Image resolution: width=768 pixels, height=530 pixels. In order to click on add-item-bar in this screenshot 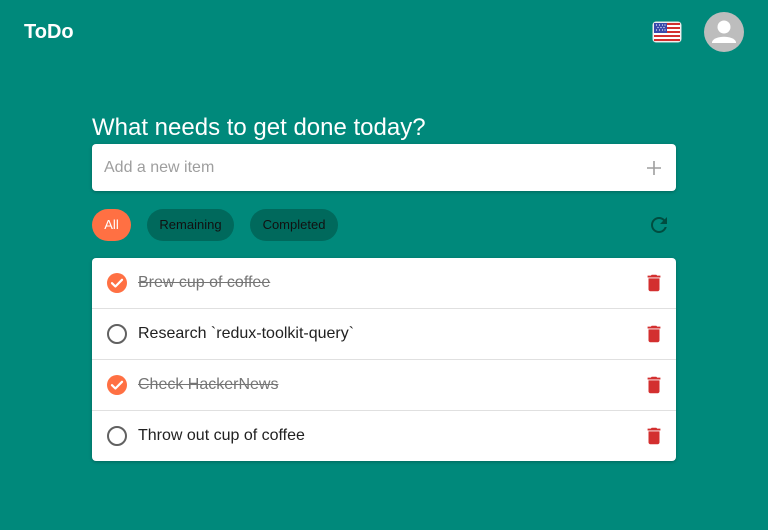, I will do `click(384, 167)`.